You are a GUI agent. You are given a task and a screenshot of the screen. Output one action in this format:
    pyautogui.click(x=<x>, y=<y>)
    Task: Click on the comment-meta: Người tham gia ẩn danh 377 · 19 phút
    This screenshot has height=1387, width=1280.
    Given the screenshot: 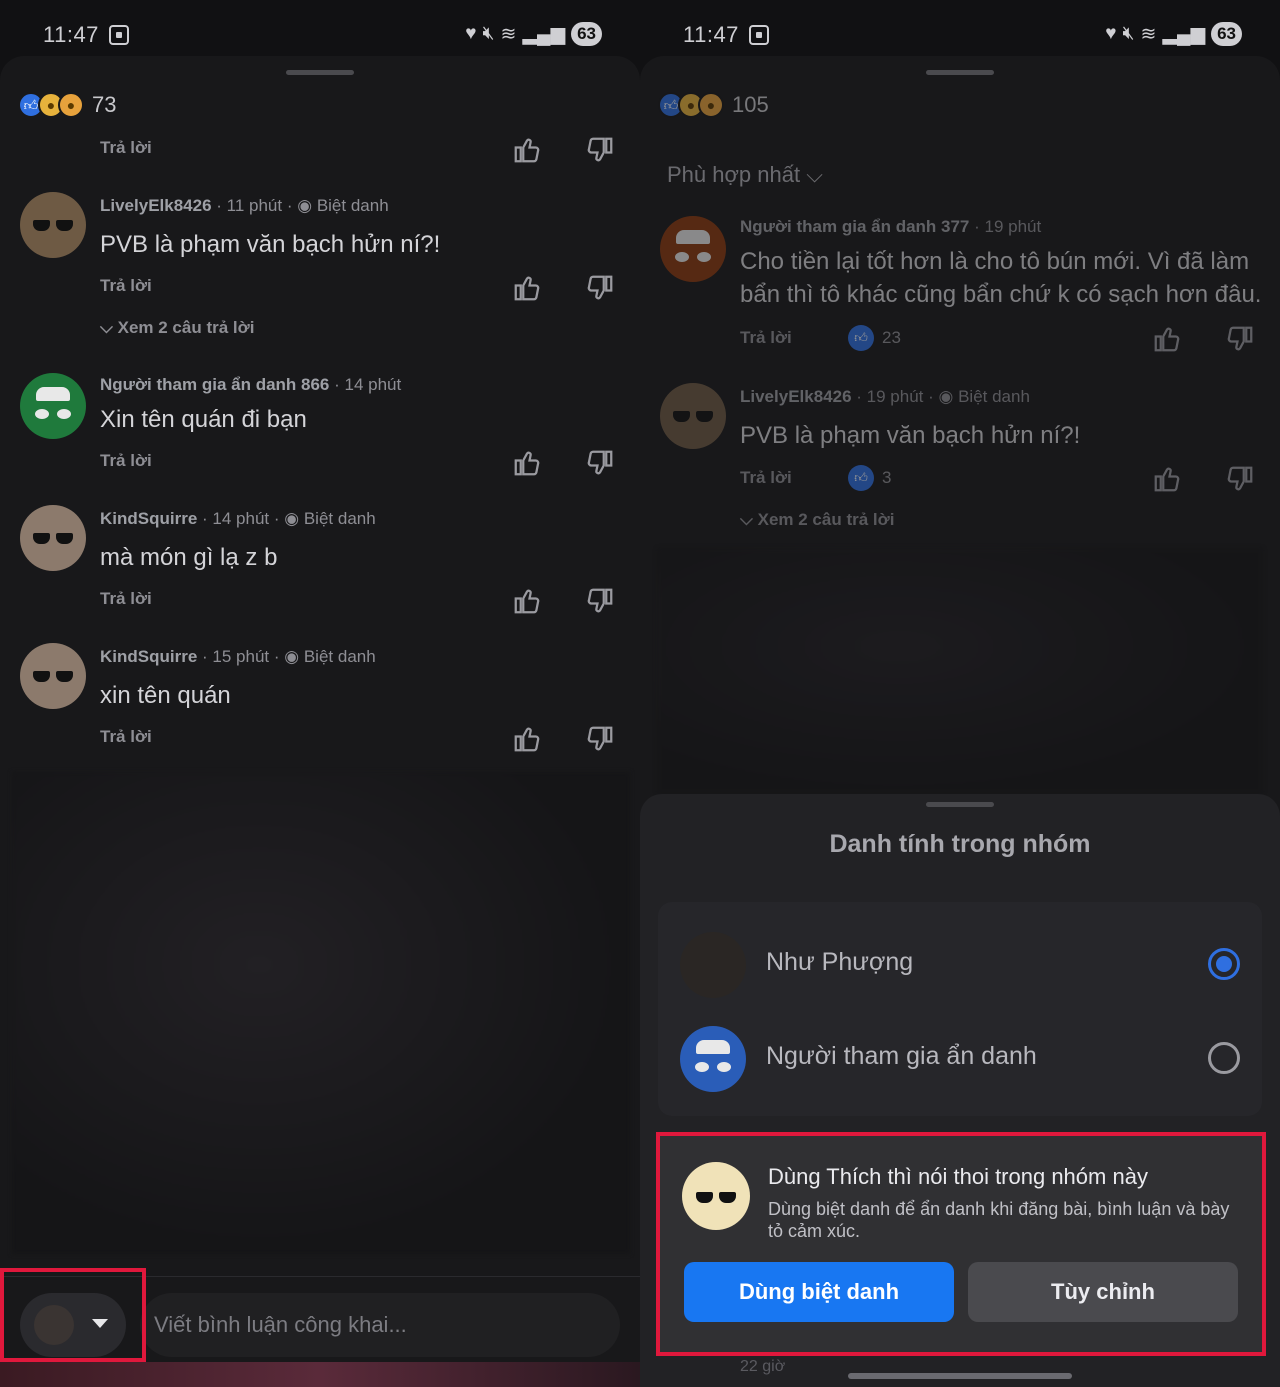 What is the action you would take?
    pyautogui.click(x=890, y=227)
    